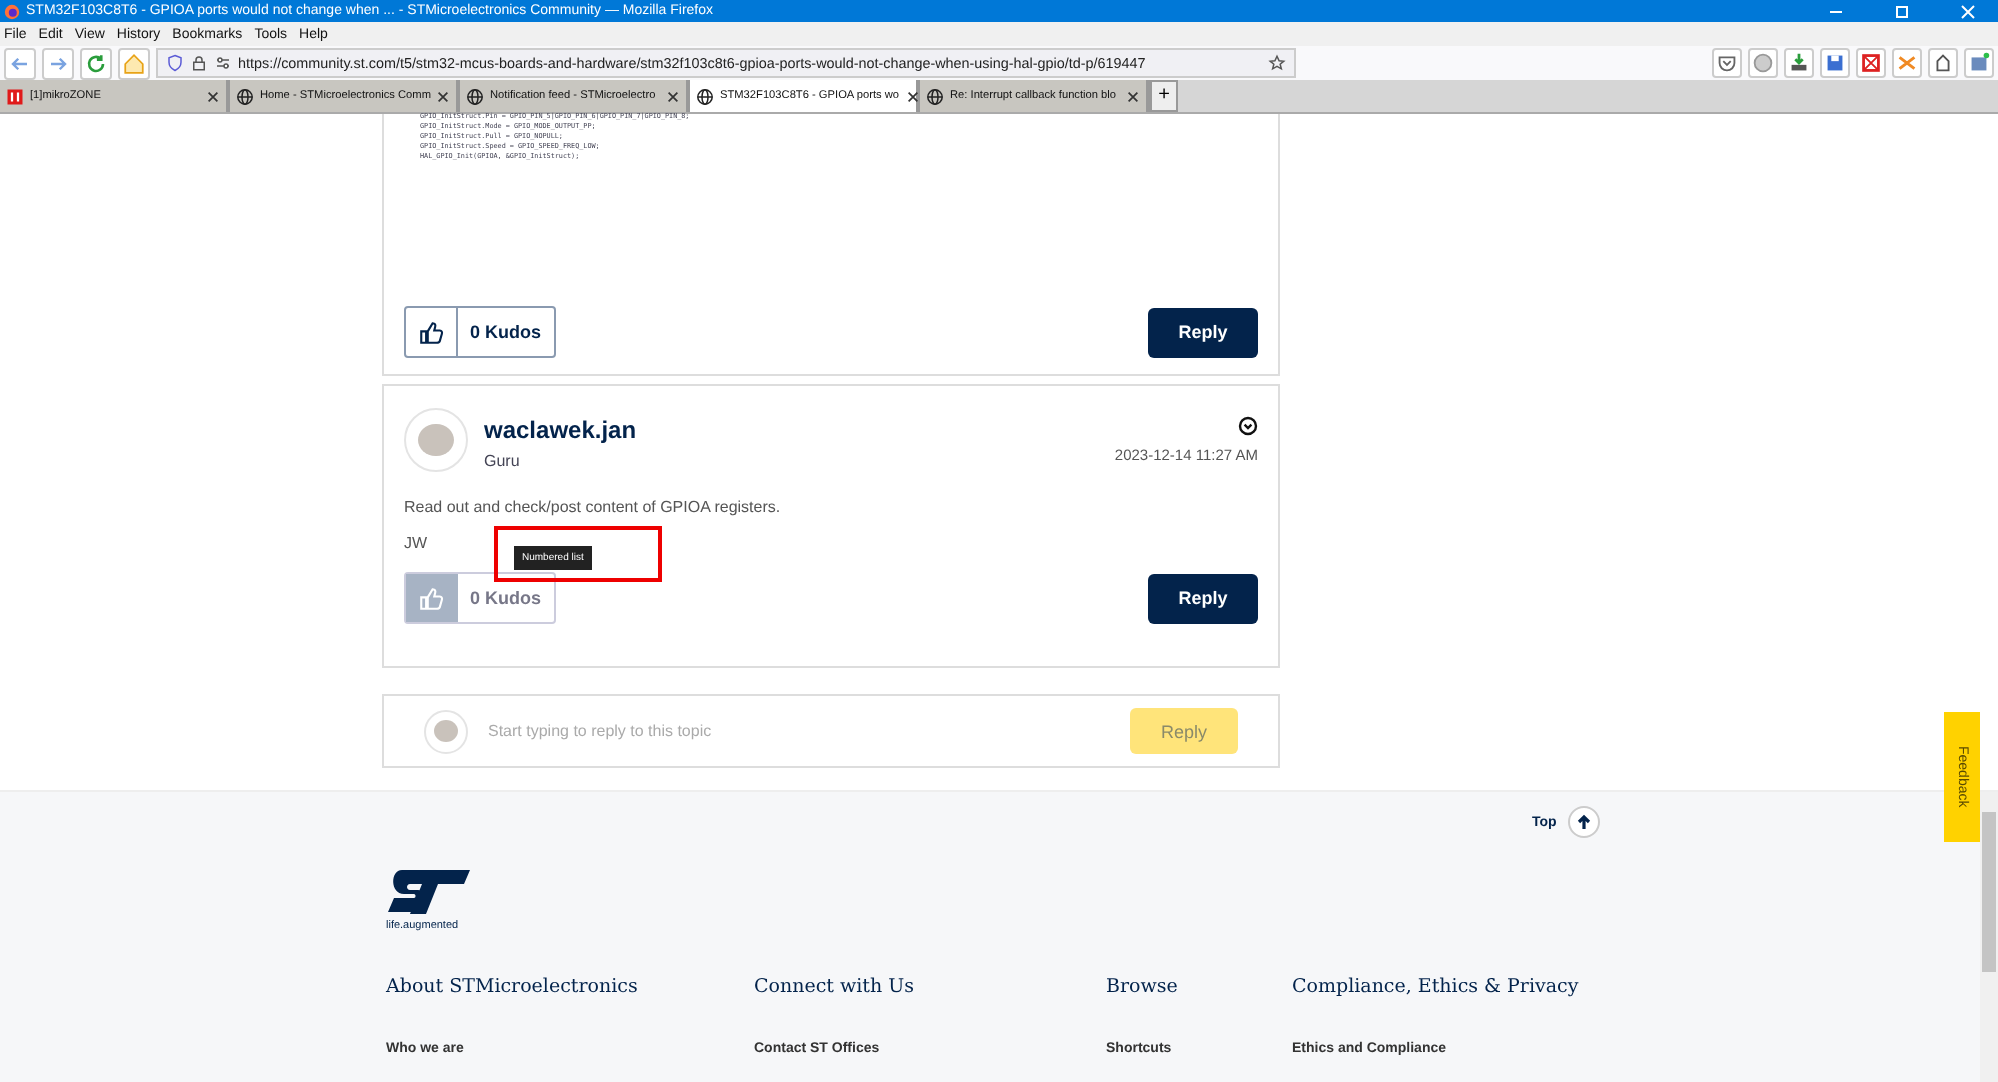 The width and height of the screenshot is (1998, 1082). I want to click on sidebar-icon, so click(1979, 63).